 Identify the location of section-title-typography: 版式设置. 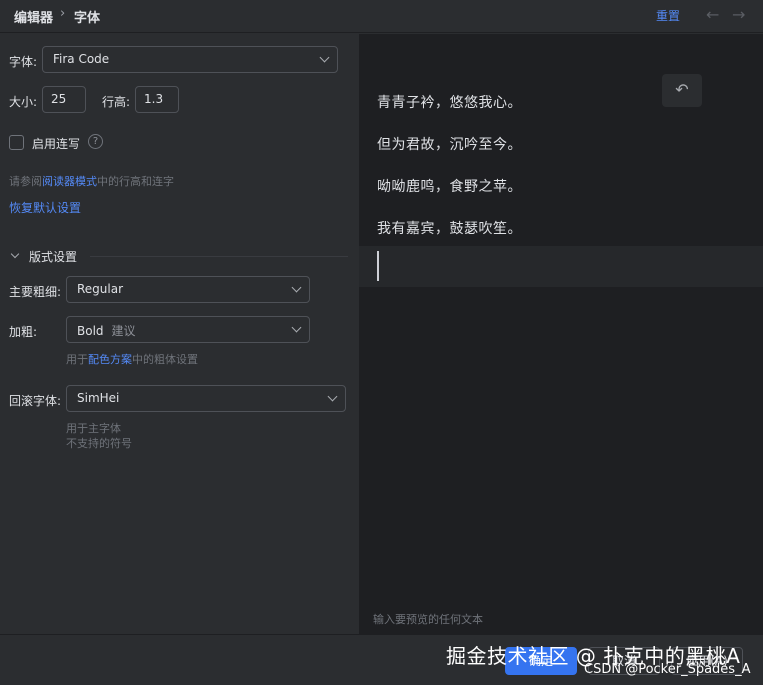
(53, 256).